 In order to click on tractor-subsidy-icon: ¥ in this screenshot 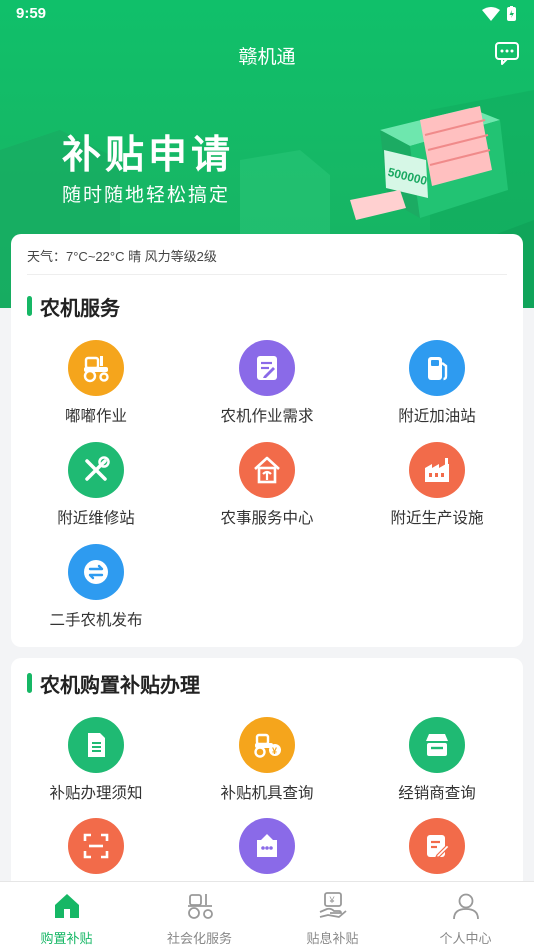, I will do `click(267, 745)`.